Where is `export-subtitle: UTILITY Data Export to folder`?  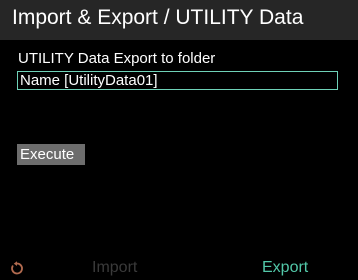
export-subtitle: UTILITY Data Export to folder is located at coordinates (117, 58).